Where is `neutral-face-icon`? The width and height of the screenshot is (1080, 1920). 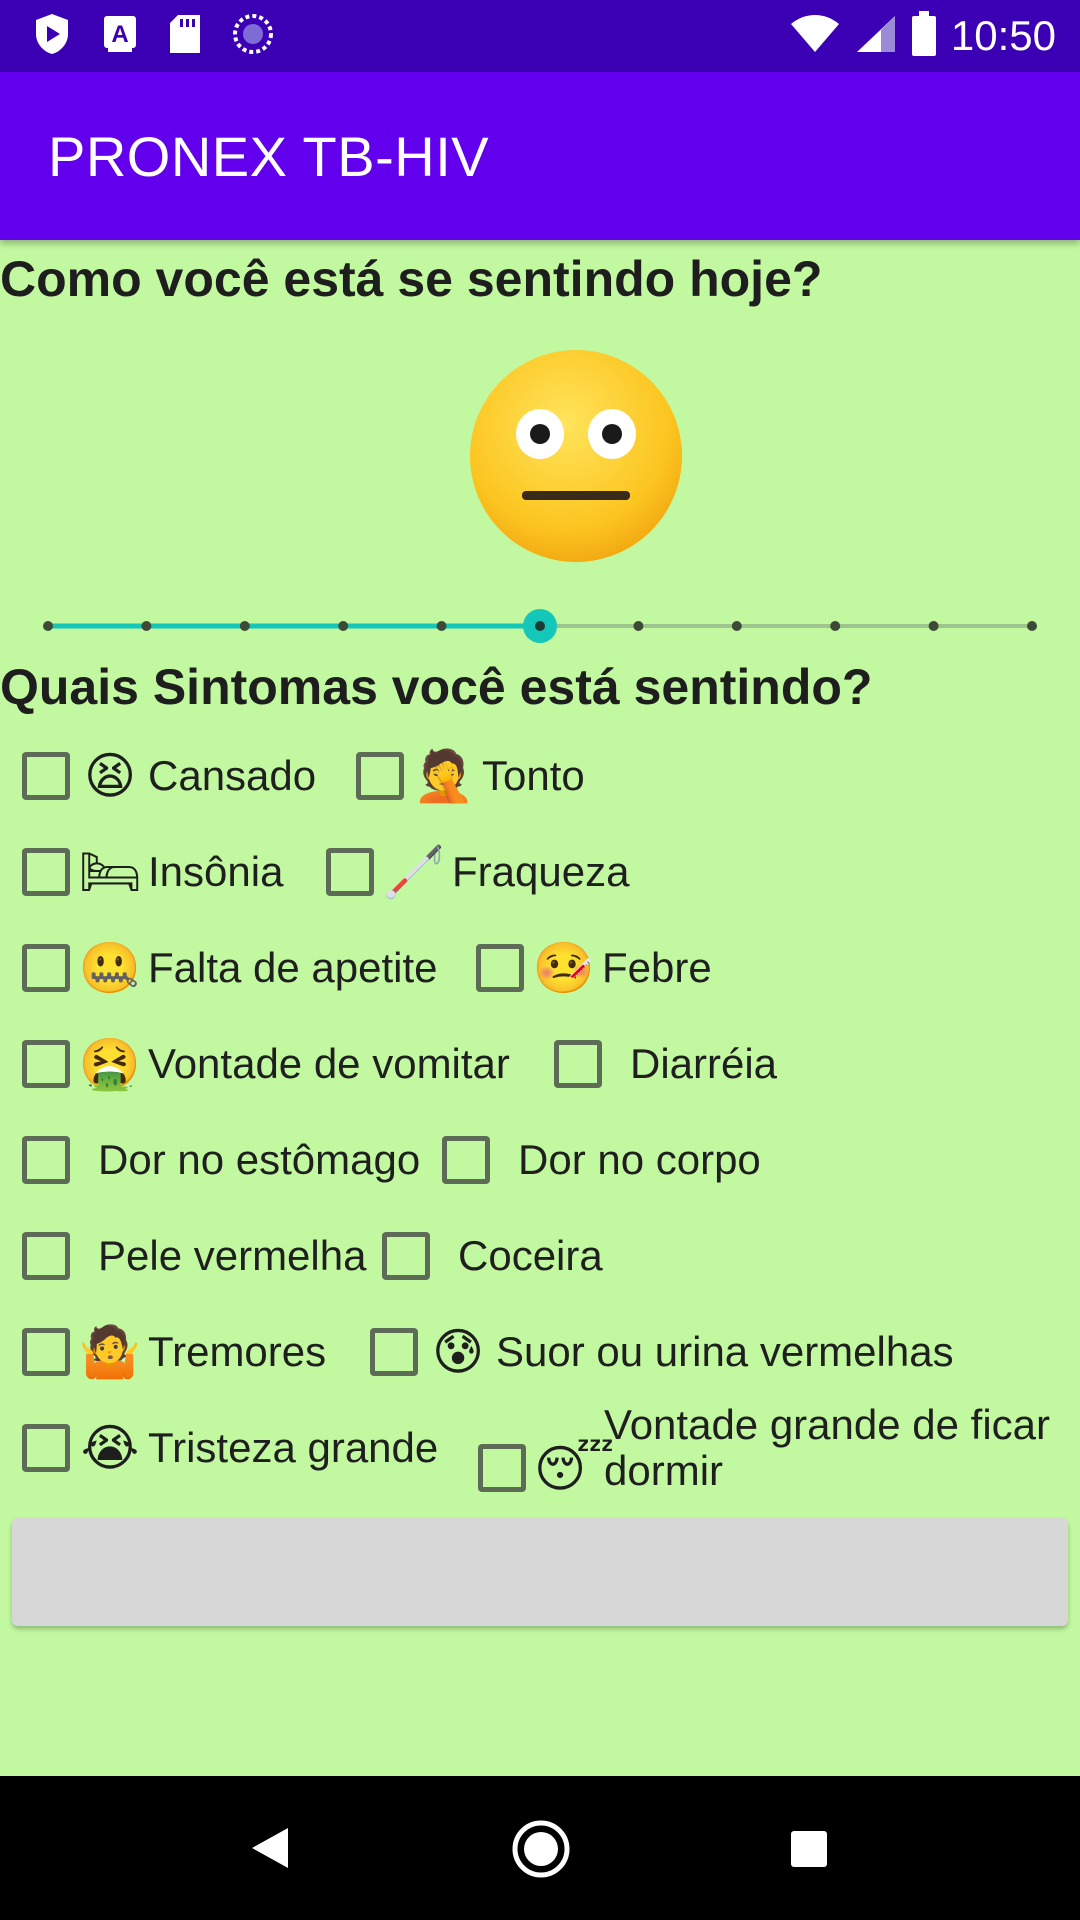 neutral-face-icon is located at coordinates (576, 456).